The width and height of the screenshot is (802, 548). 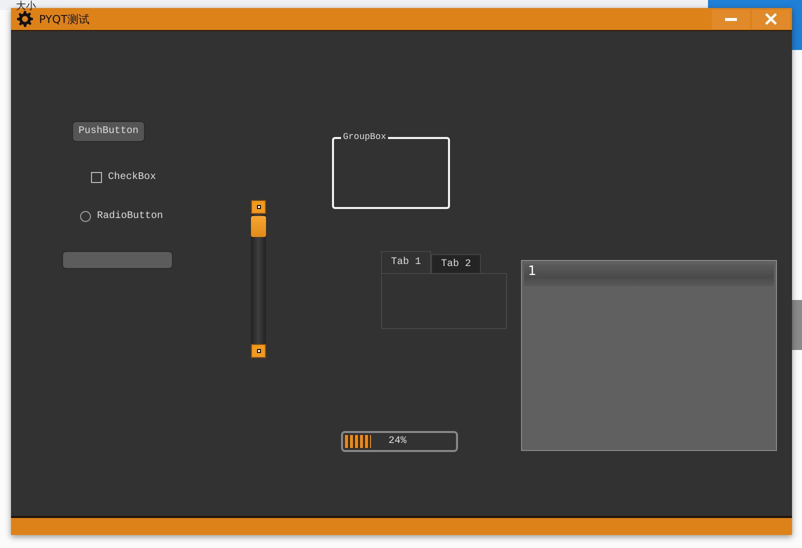 What do you see at coordinates (797, 325) in the screenshot?
I see `desktop-panel` at bounding box center [797, 325].